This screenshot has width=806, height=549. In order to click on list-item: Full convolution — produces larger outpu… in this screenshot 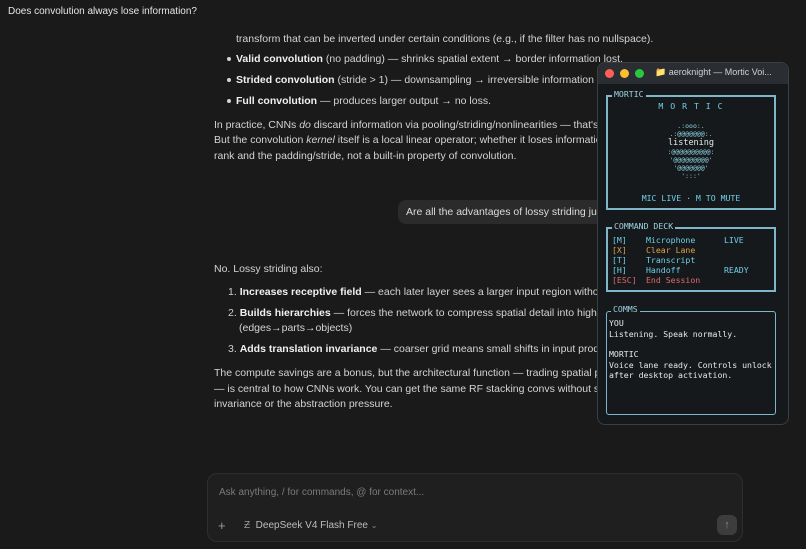, I will do `click(363, 101)`.